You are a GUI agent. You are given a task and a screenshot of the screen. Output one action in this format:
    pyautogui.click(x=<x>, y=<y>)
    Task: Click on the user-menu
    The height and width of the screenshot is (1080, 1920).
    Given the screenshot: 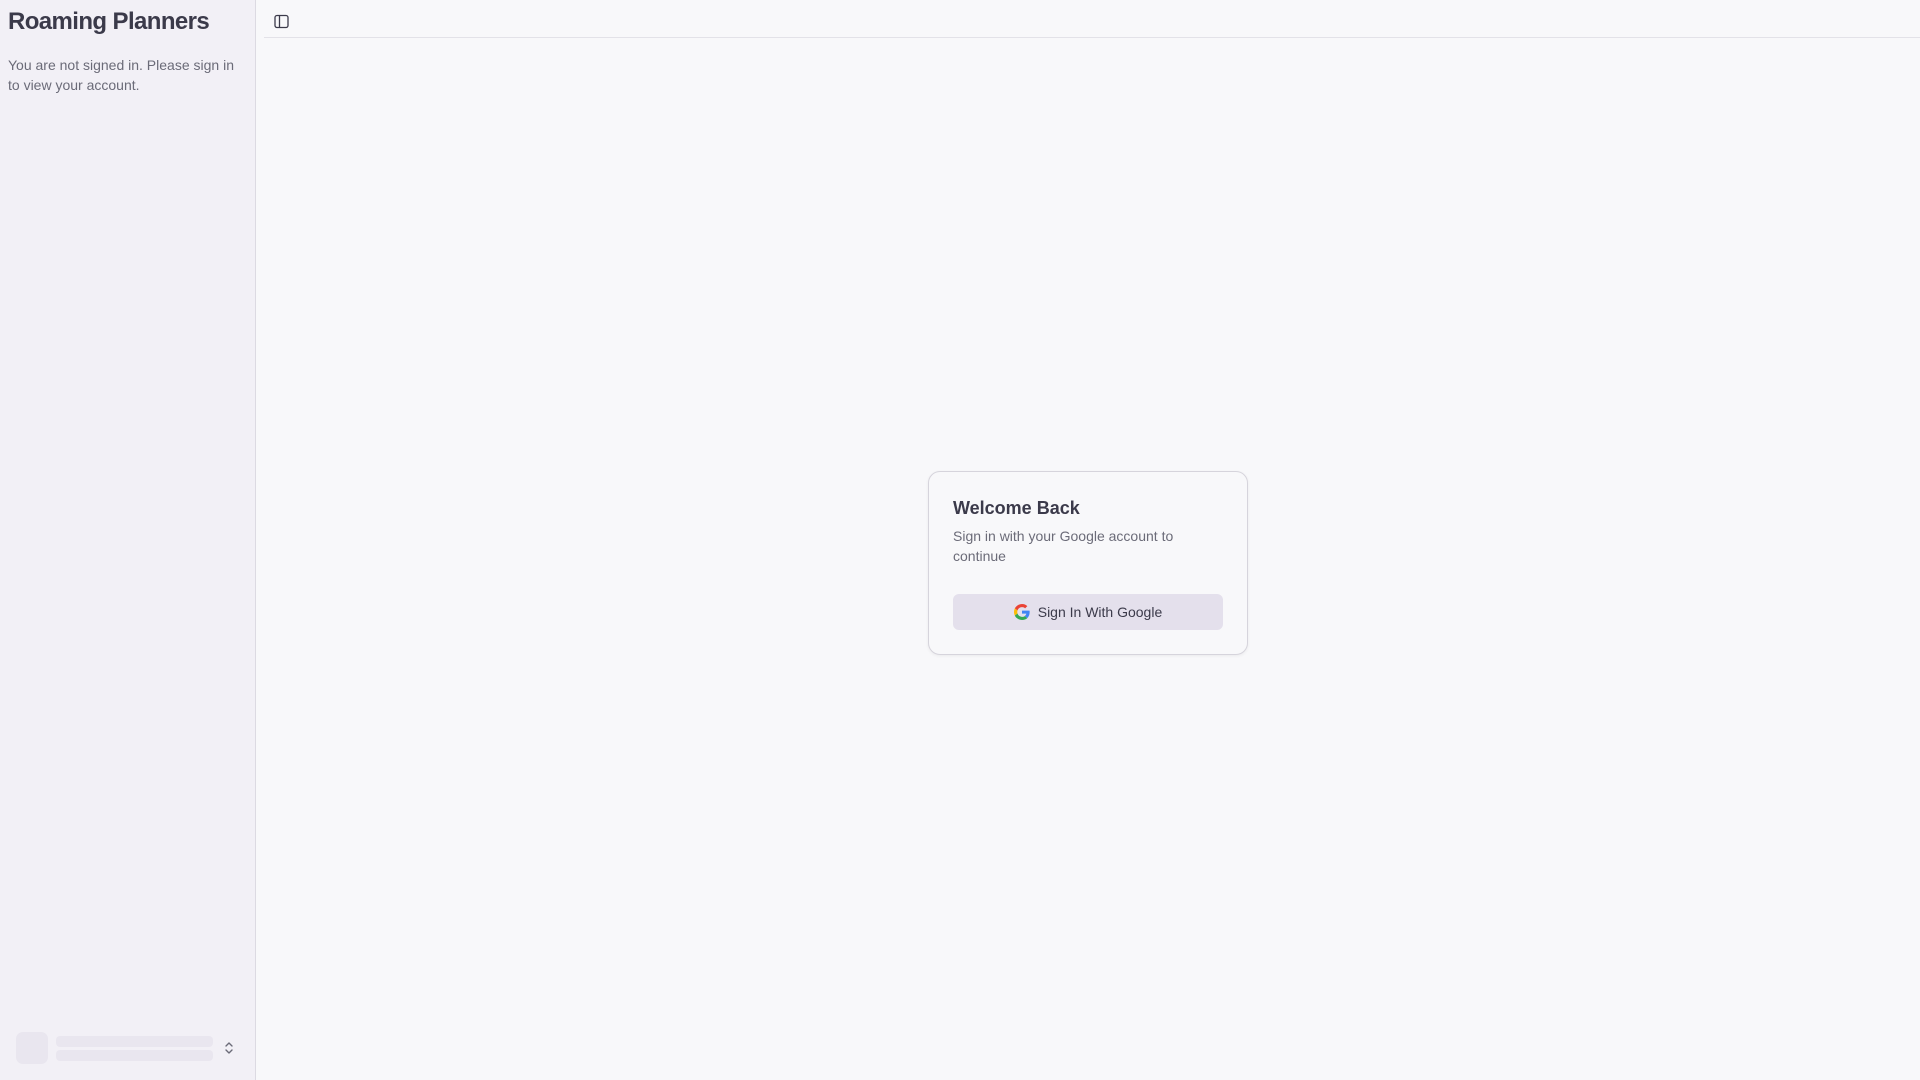 What is the action you would take?
    pyautogui.click(x=128, y=1048)
    